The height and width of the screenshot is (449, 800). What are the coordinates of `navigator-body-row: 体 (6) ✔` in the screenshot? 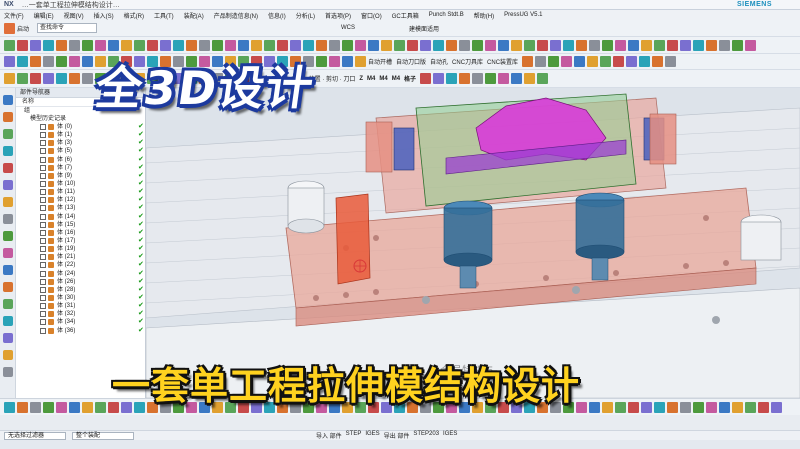 It's located at (80, 160).